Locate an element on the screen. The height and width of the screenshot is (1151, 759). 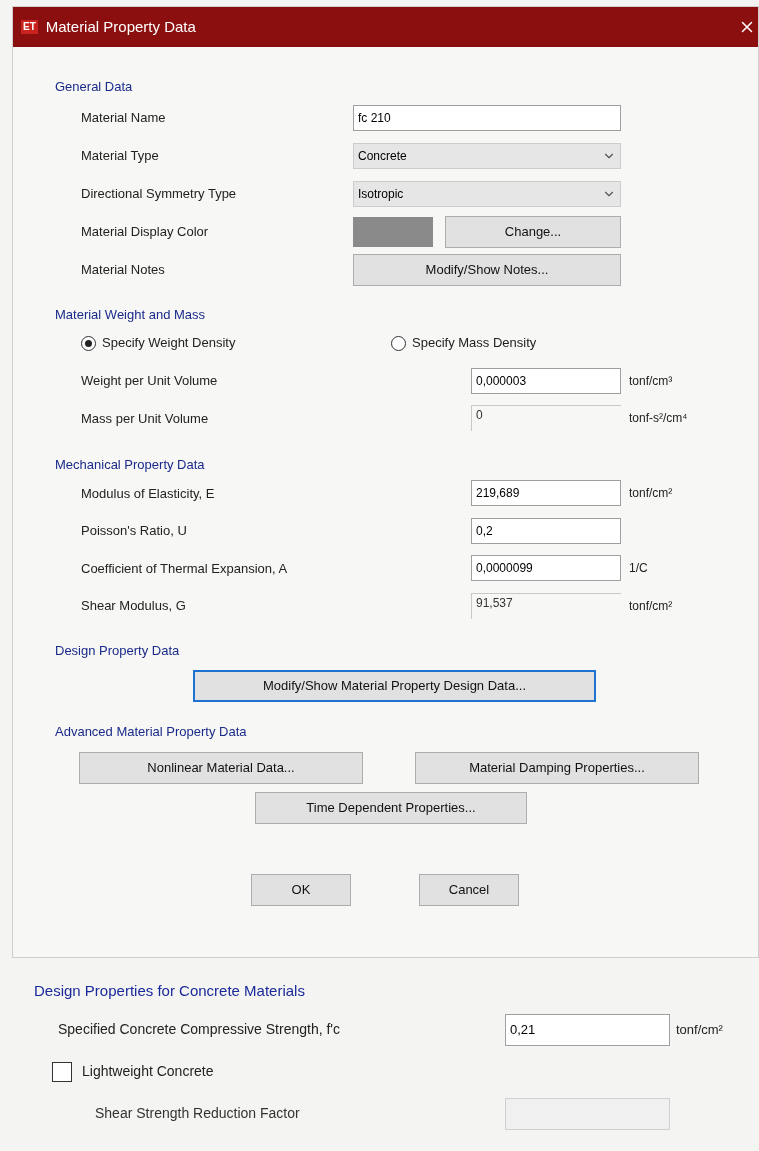
app-logo: ET is located at coordinates (29, 27).